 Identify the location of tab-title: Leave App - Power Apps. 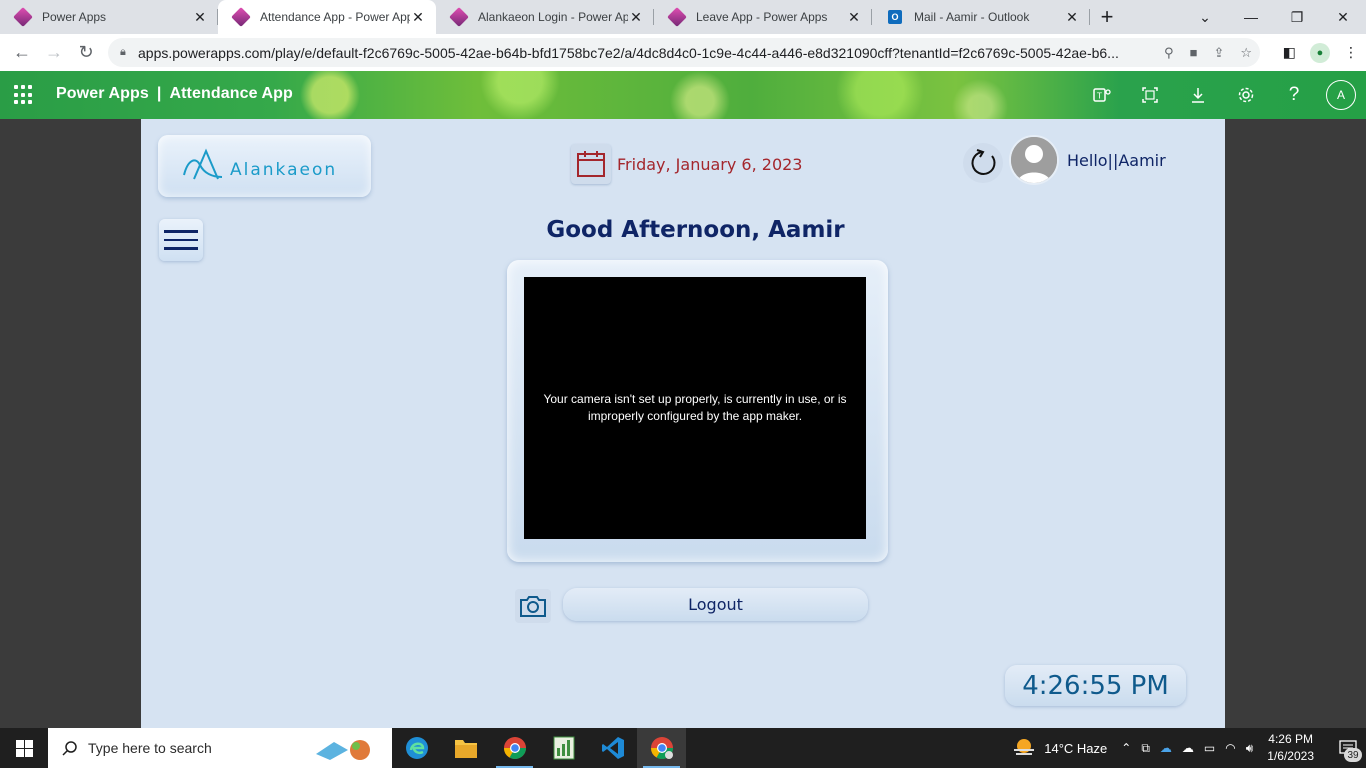
(762, 17).